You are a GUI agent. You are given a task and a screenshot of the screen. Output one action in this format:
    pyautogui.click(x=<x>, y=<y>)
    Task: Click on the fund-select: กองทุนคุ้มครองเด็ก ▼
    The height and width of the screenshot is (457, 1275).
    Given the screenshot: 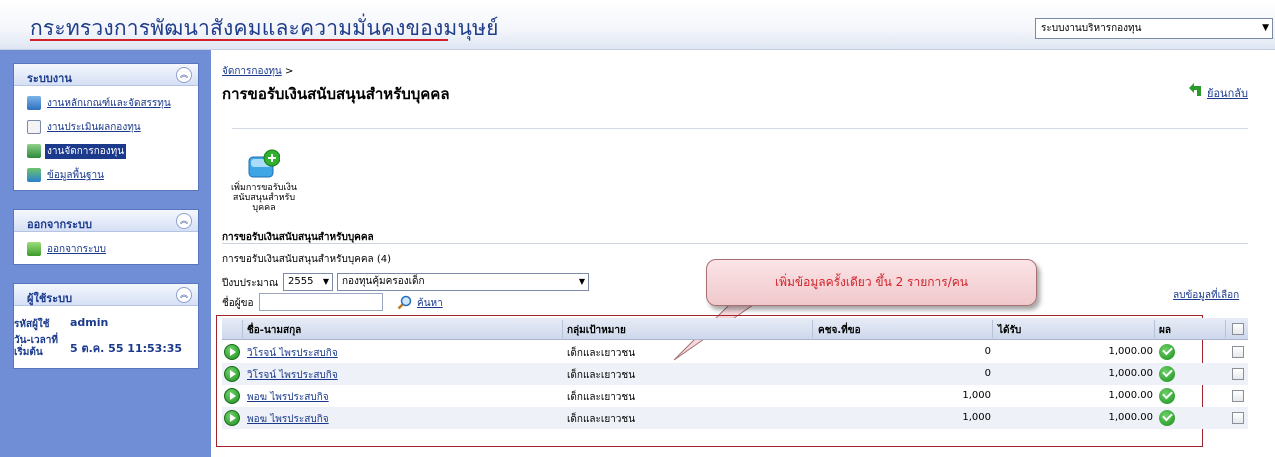 What is the action you would take?
    pyautogui.click(x=463, y=282)
    